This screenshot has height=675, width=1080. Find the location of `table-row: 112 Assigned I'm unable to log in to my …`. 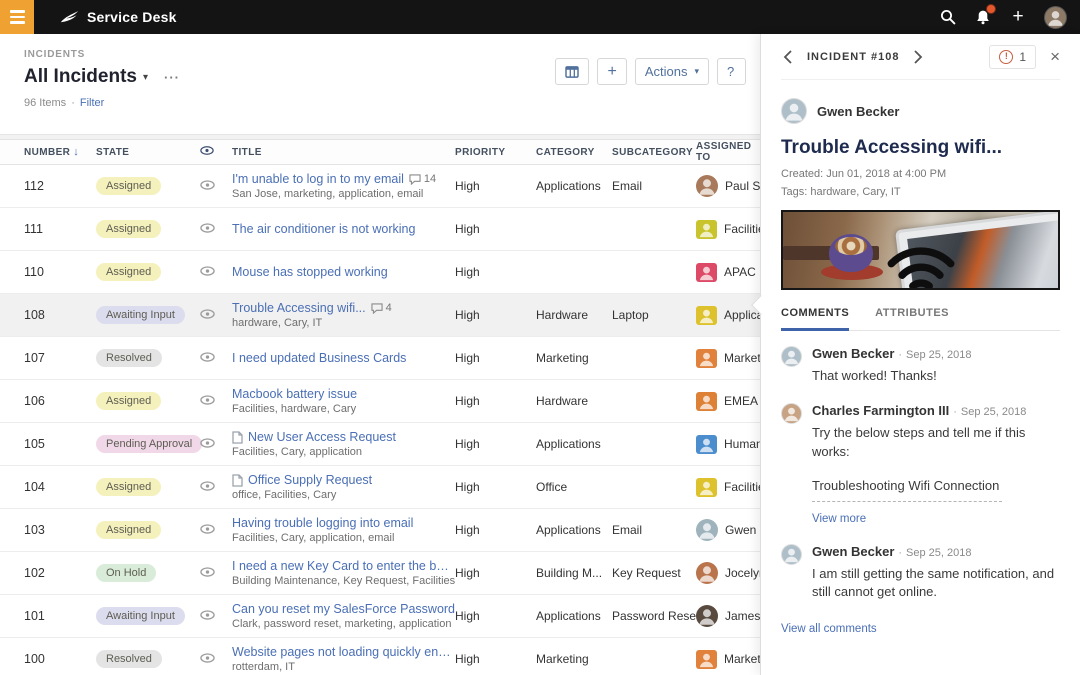

table-row: 112 Assigned I'm unable to log in to my … is located at coordinates (380, 186).